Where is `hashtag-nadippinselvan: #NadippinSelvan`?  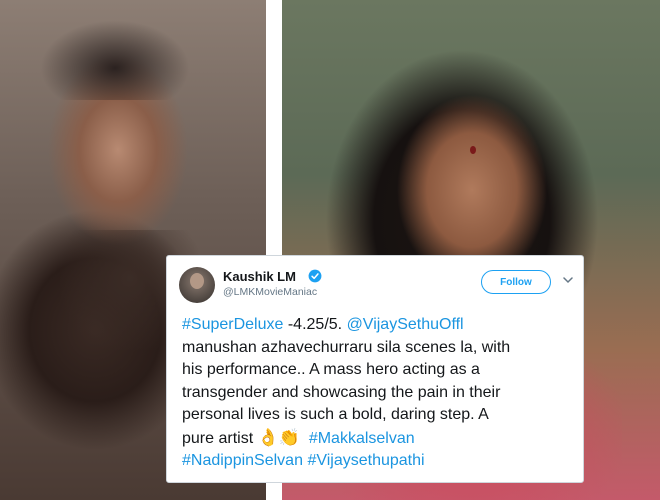 hashtag-nadippinselvan: #NadippinSelvan is located at coordinates (242, 460).